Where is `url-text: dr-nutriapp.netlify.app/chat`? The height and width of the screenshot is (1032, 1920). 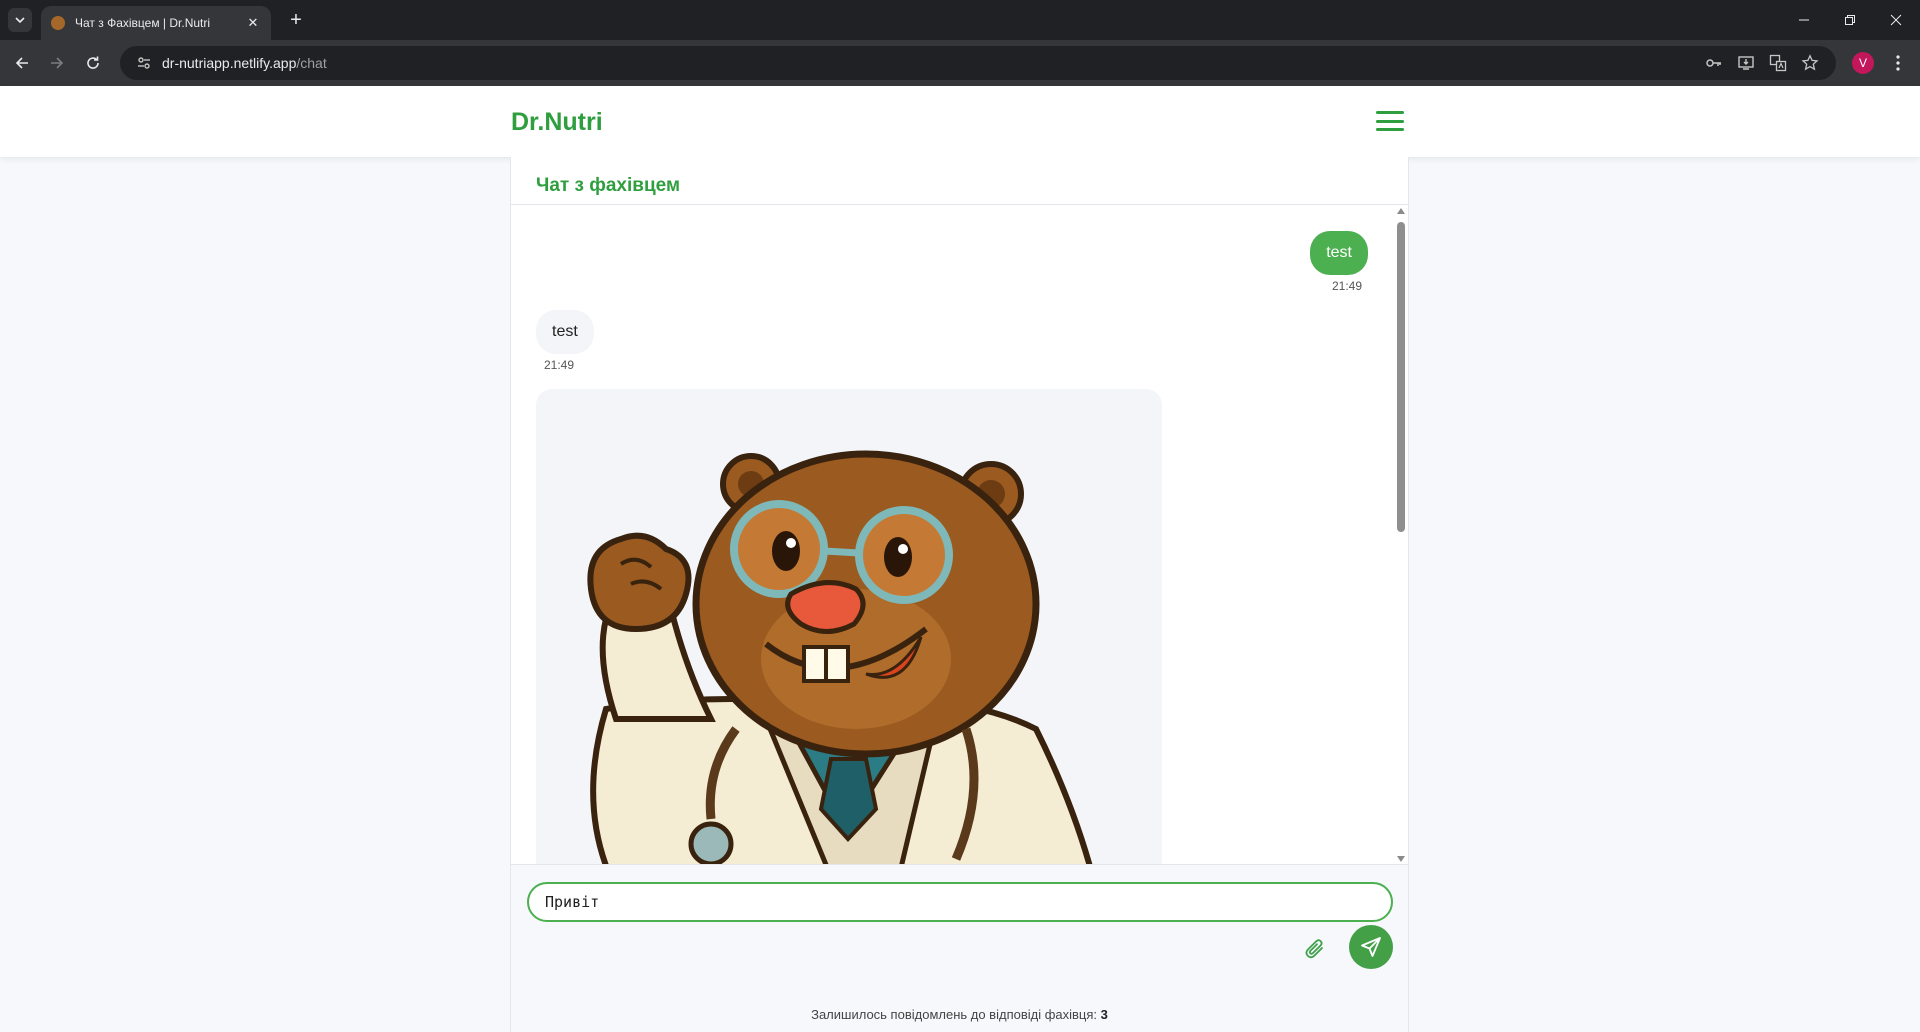 url-text: dr-nutriapp.netlify.app/chat is located at coordinates (244, 63).